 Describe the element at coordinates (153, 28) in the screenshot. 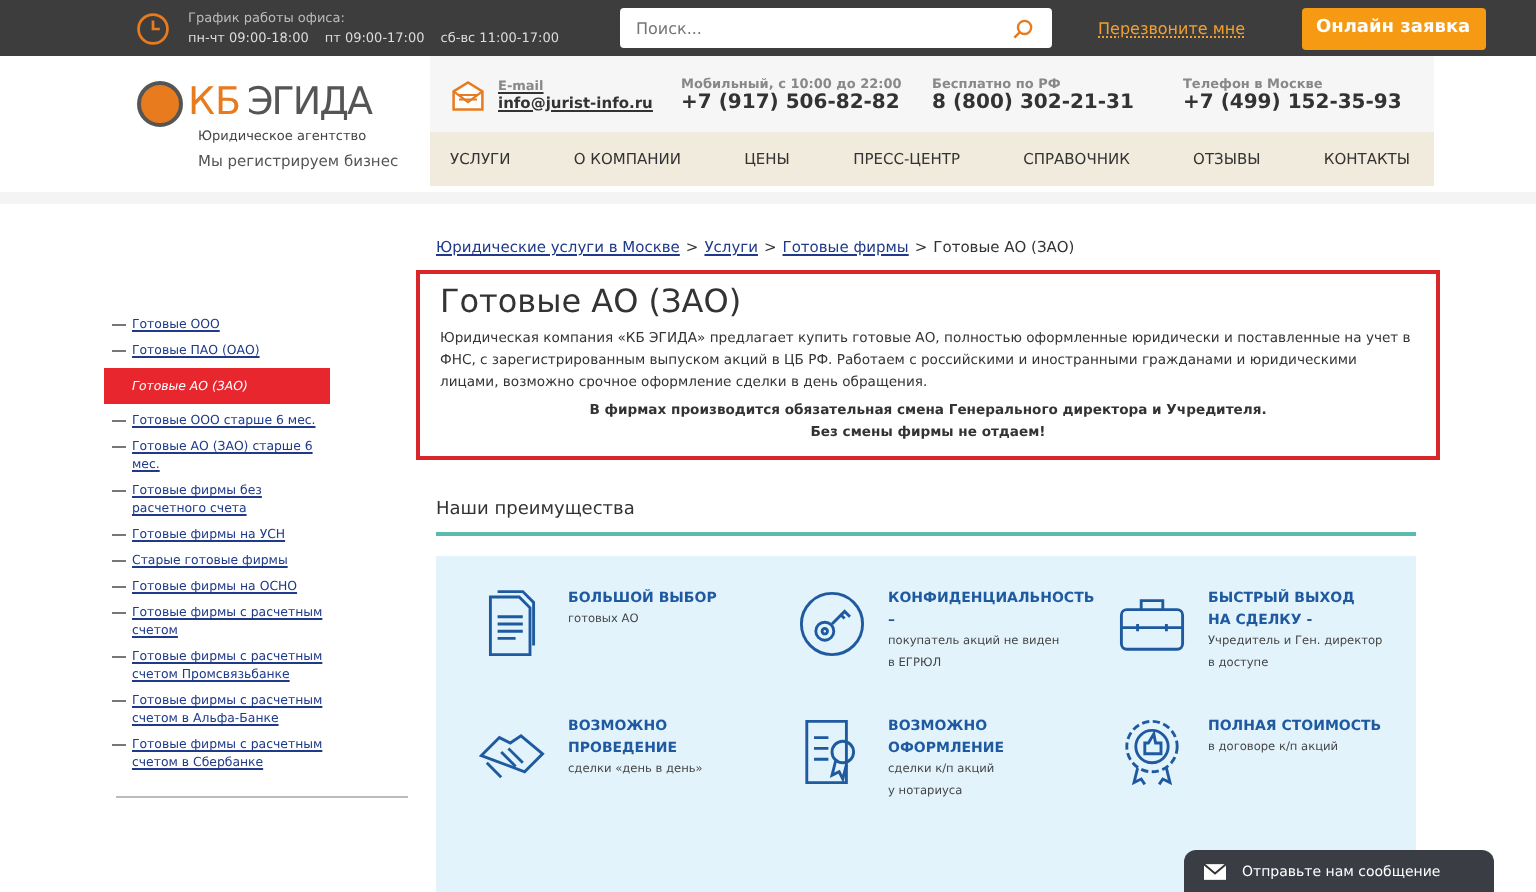

I see `clock-icon` at that location.